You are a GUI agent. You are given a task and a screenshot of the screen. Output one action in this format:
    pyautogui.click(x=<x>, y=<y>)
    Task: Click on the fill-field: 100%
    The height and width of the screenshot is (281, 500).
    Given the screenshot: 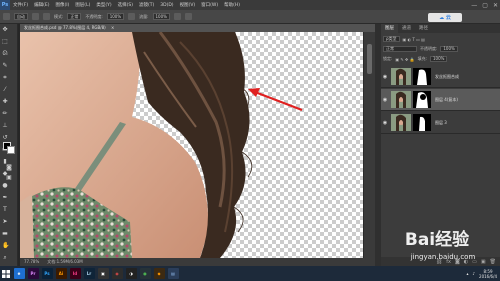 What is the action you would take?
    pyautogui.click(x=439, y=59)
    